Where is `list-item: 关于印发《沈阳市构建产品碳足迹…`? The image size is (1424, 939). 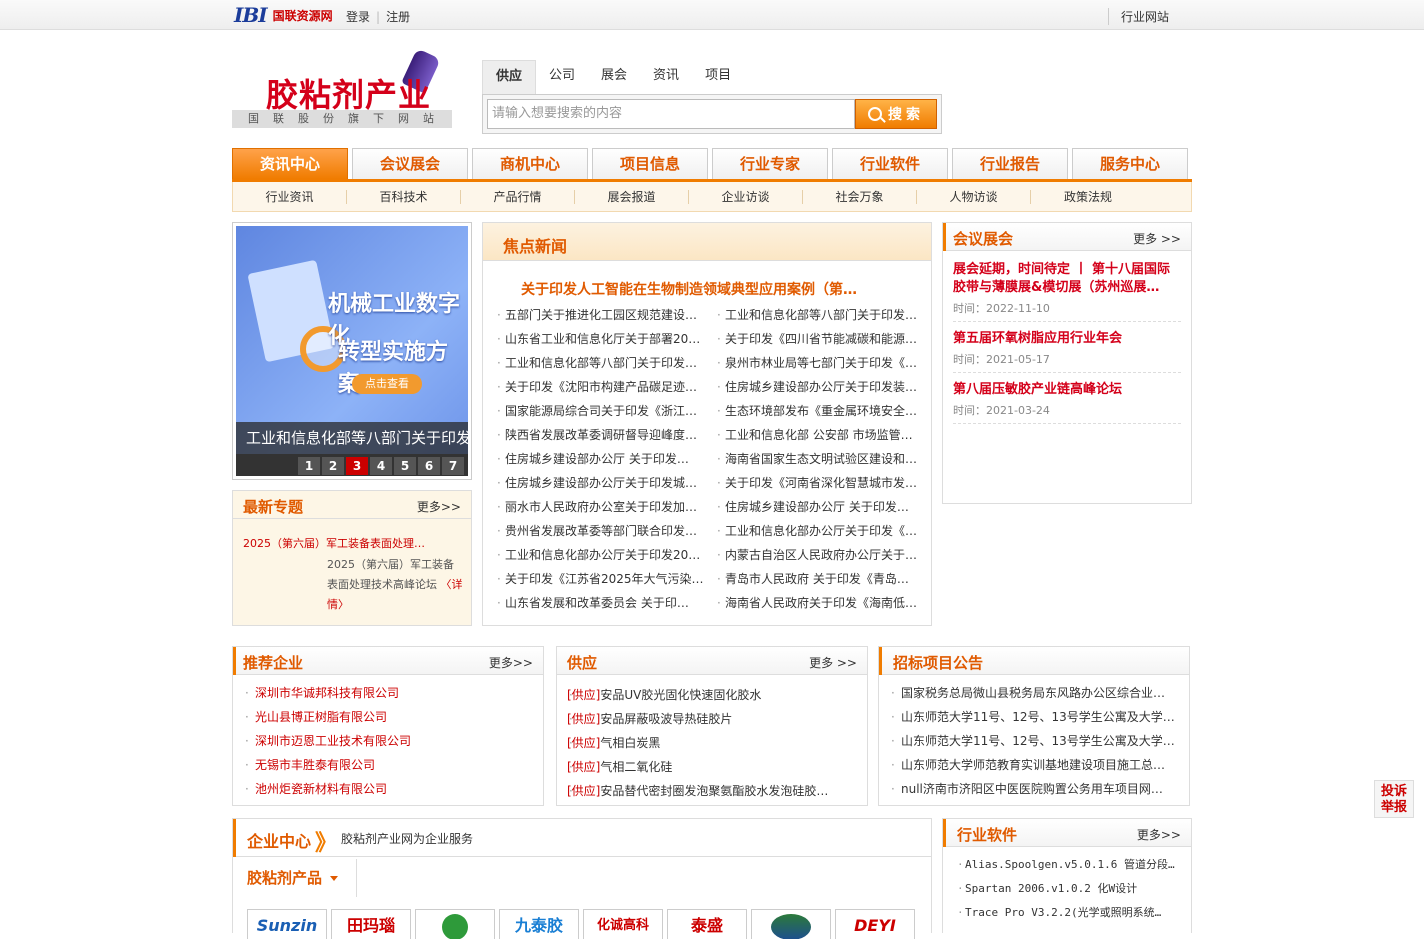
list-item: 关于印发《沈阳市构建产品碳足迹… is located at coordinates (597, 387).